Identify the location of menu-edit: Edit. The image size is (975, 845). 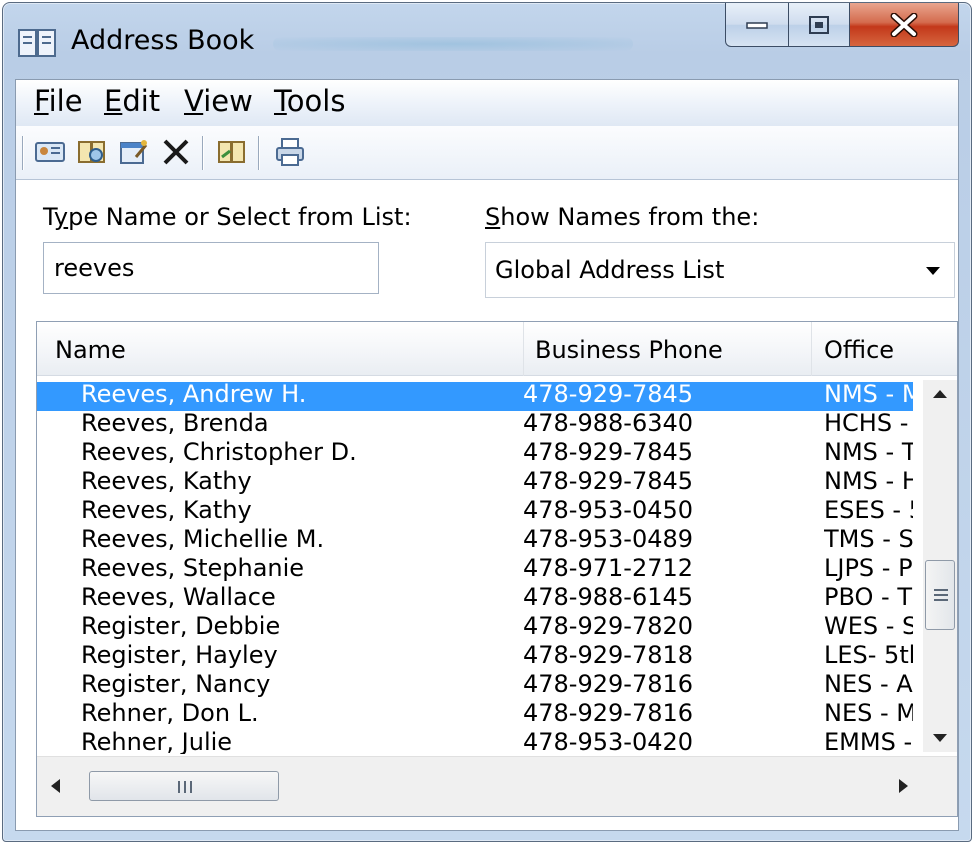
(132, 101).